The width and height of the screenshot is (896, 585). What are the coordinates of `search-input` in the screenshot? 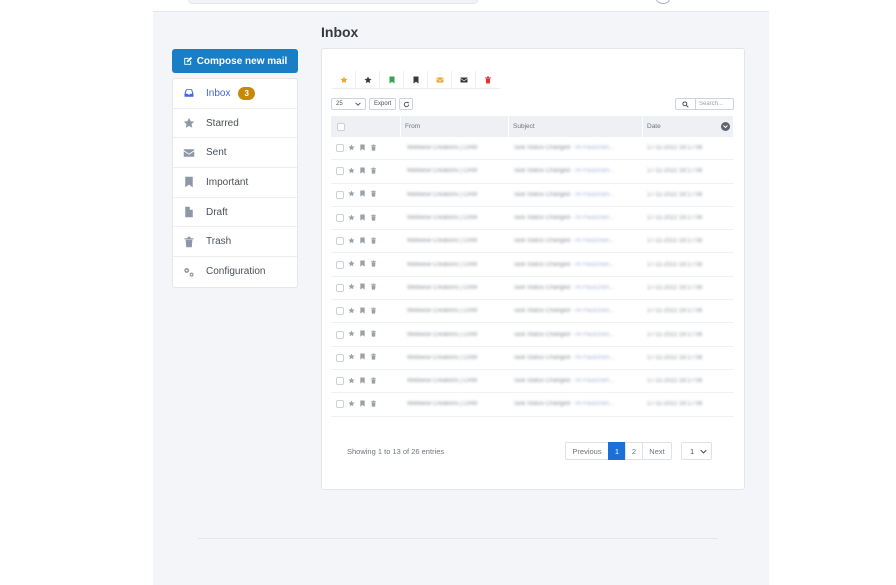 It's located at (715, 104).